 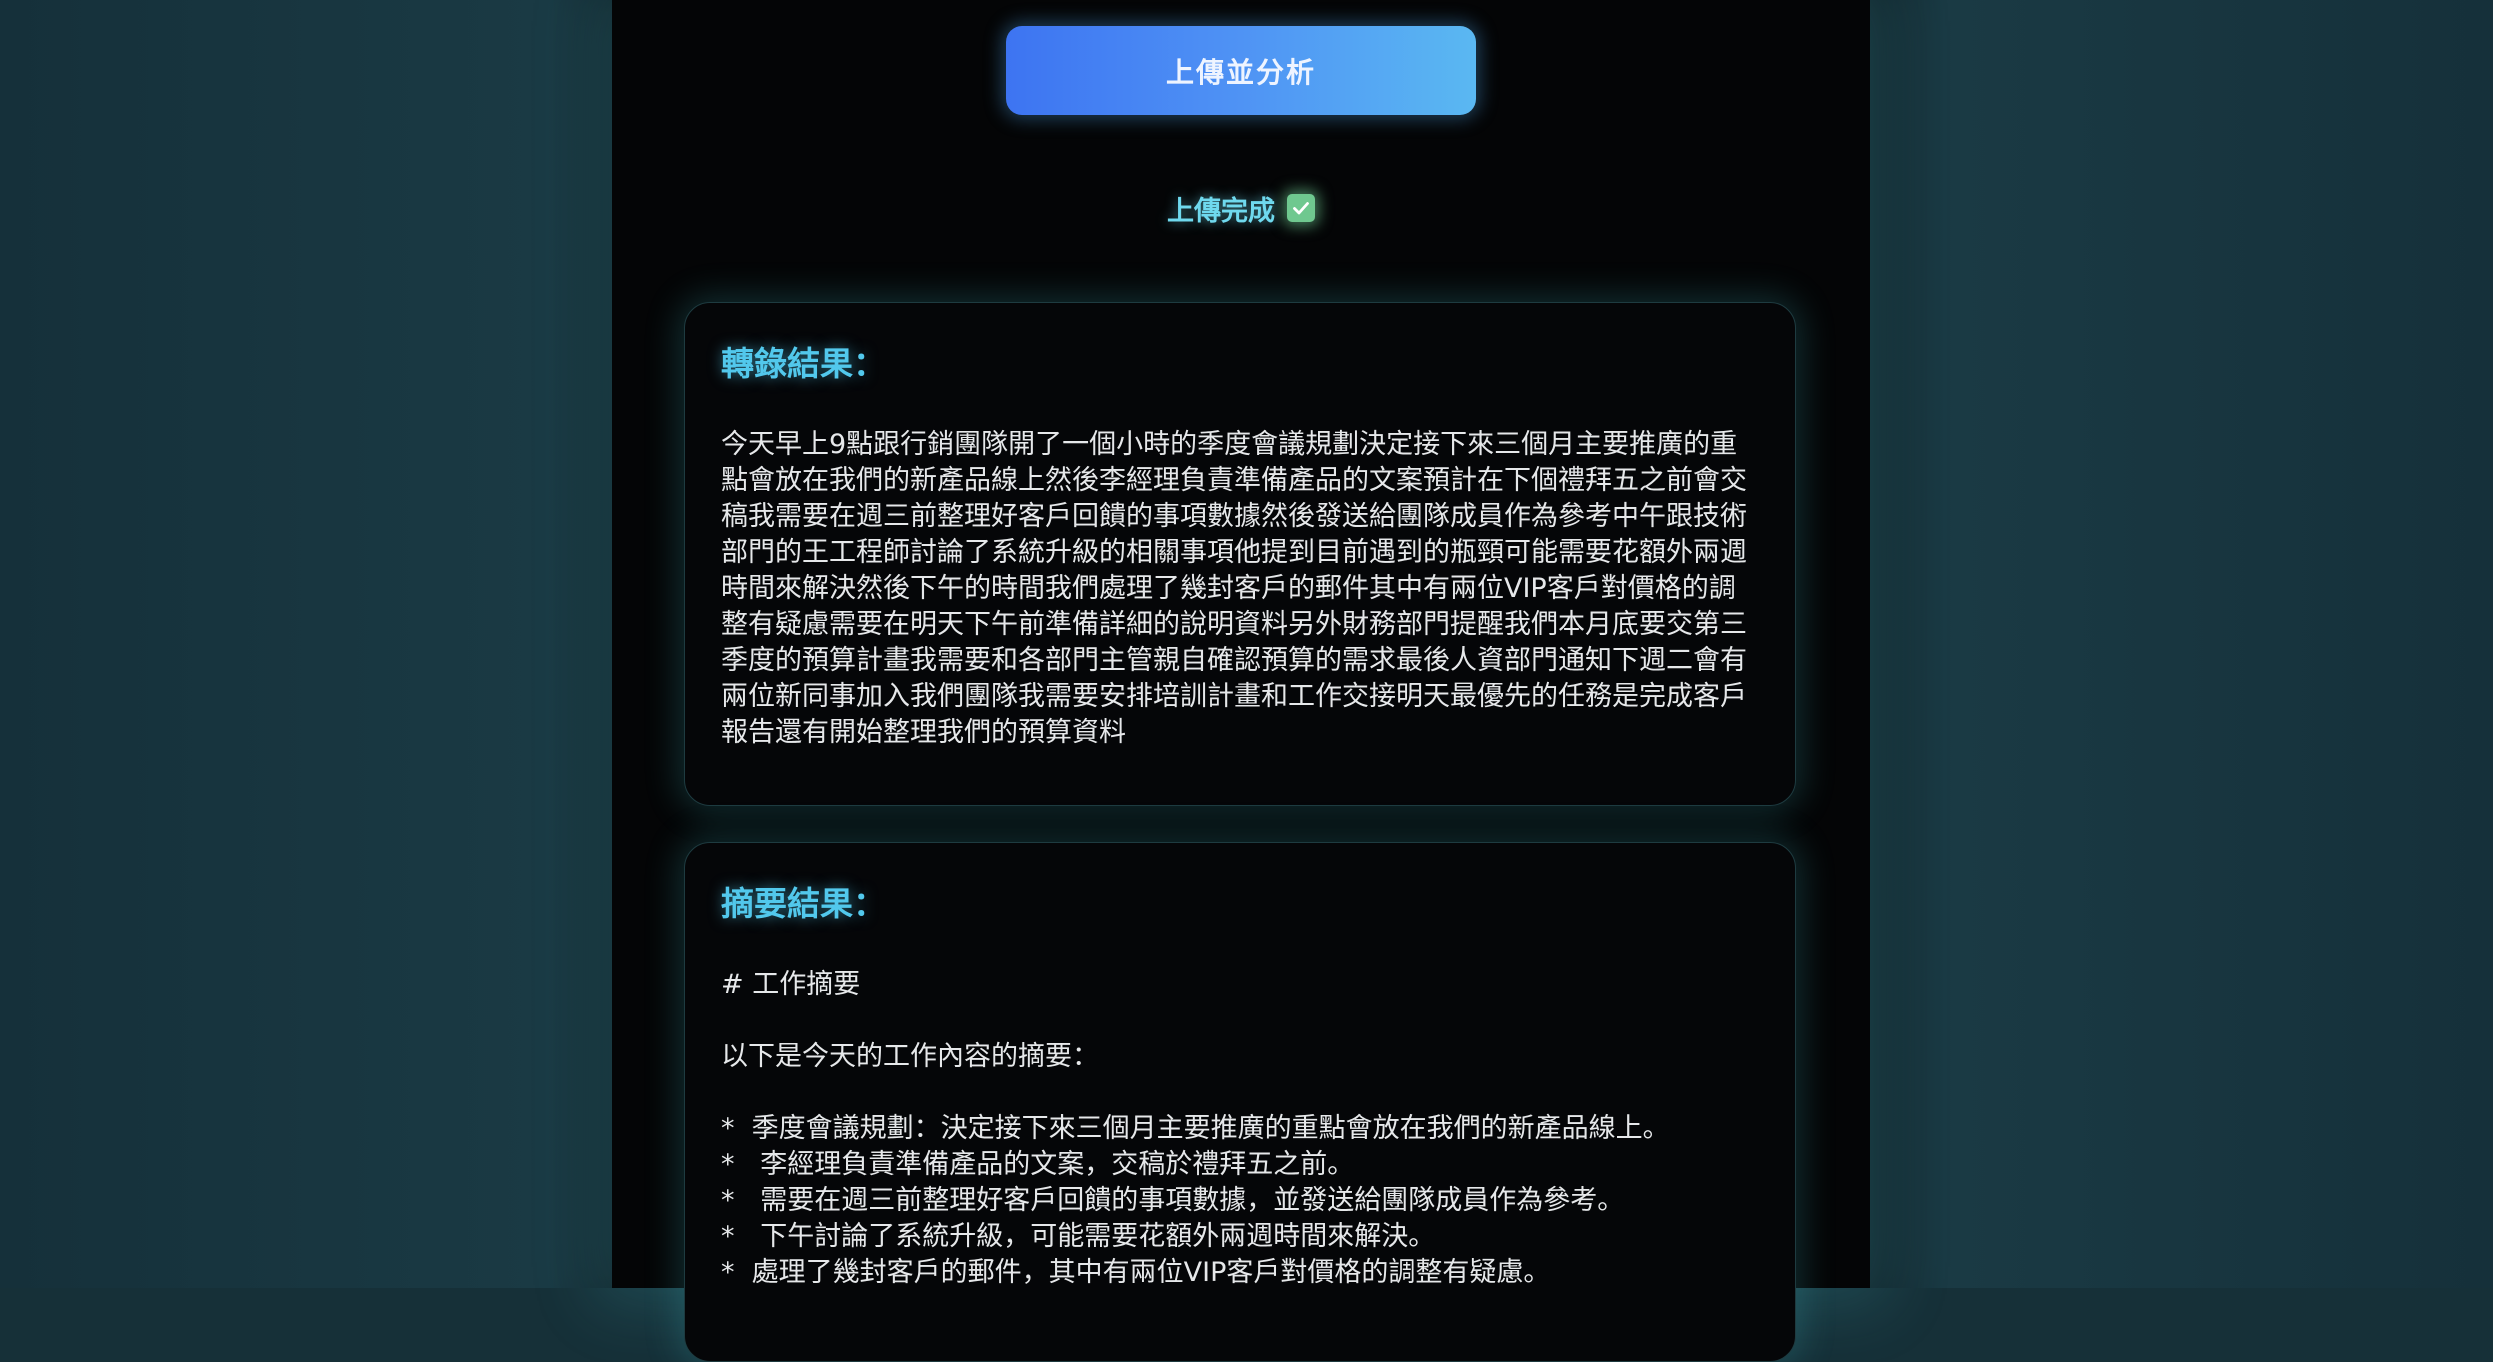 What do you see at coordinates (1241, 70) in the screenshot?
I see `upload-analyze-button: 上傳並分析` at bounding box center [1241, 70].